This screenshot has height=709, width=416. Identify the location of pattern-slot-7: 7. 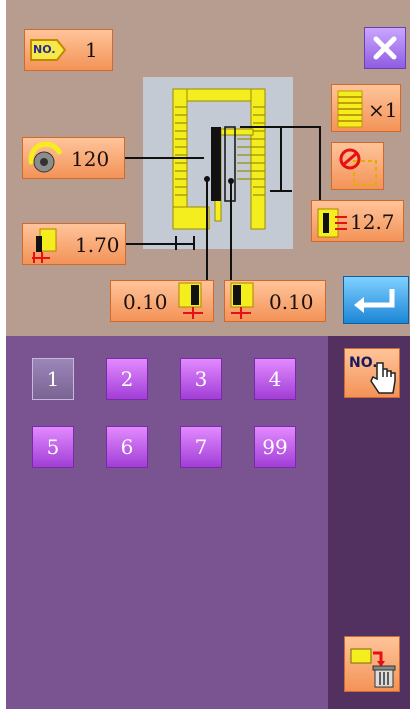
(201, 447).